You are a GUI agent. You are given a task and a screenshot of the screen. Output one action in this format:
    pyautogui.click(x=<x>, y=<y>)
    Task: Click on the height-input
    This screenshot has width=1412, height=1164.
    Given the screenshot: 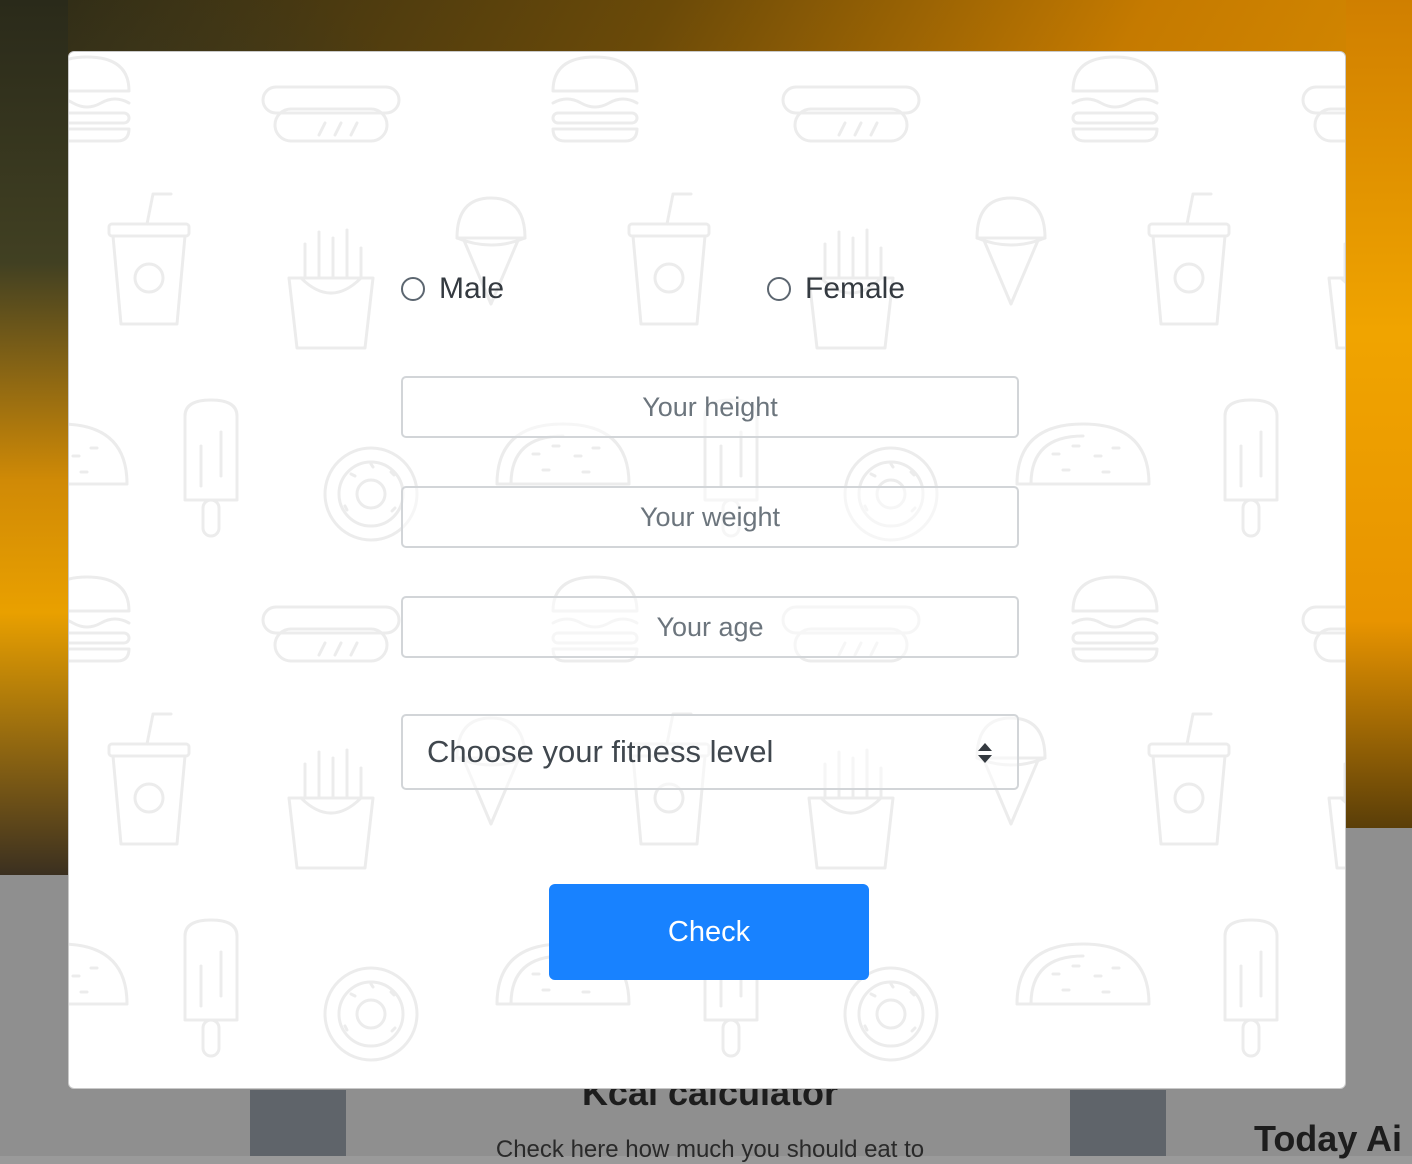 What is the action you would take?
    pyautogui.click(x=710, y=407)
    